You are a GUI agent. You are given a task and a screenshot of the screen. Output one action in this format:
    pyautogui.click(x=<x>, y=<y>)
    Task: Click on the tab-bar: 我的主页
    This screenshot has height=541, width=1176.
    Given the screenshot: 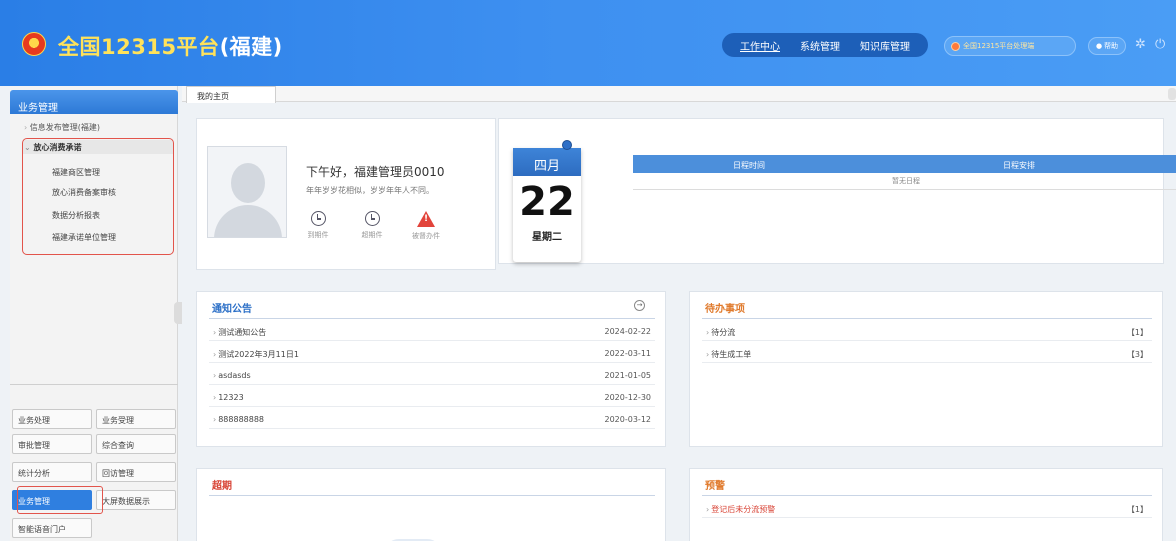 What is the action you would take?
    pyautogui.click(x=679, y=94)
    